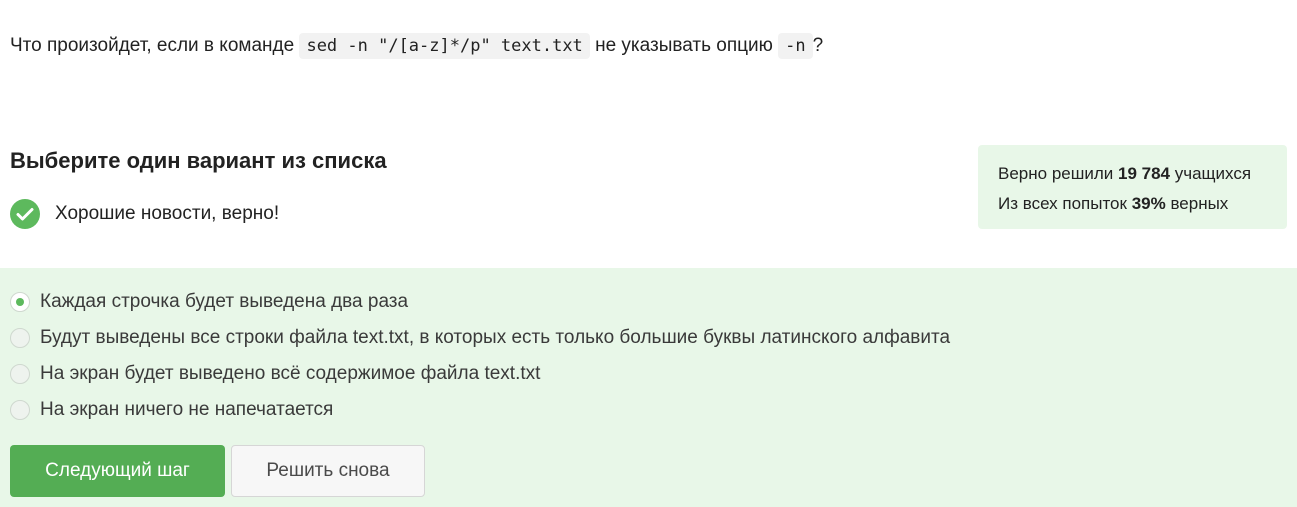 This screenshot has height=507, width=1297. What do you see at coordinates (155, 45) in the screenshot?
I see `question-text-before: Что произойдет, если в команде` at bounding box center [155, 45].